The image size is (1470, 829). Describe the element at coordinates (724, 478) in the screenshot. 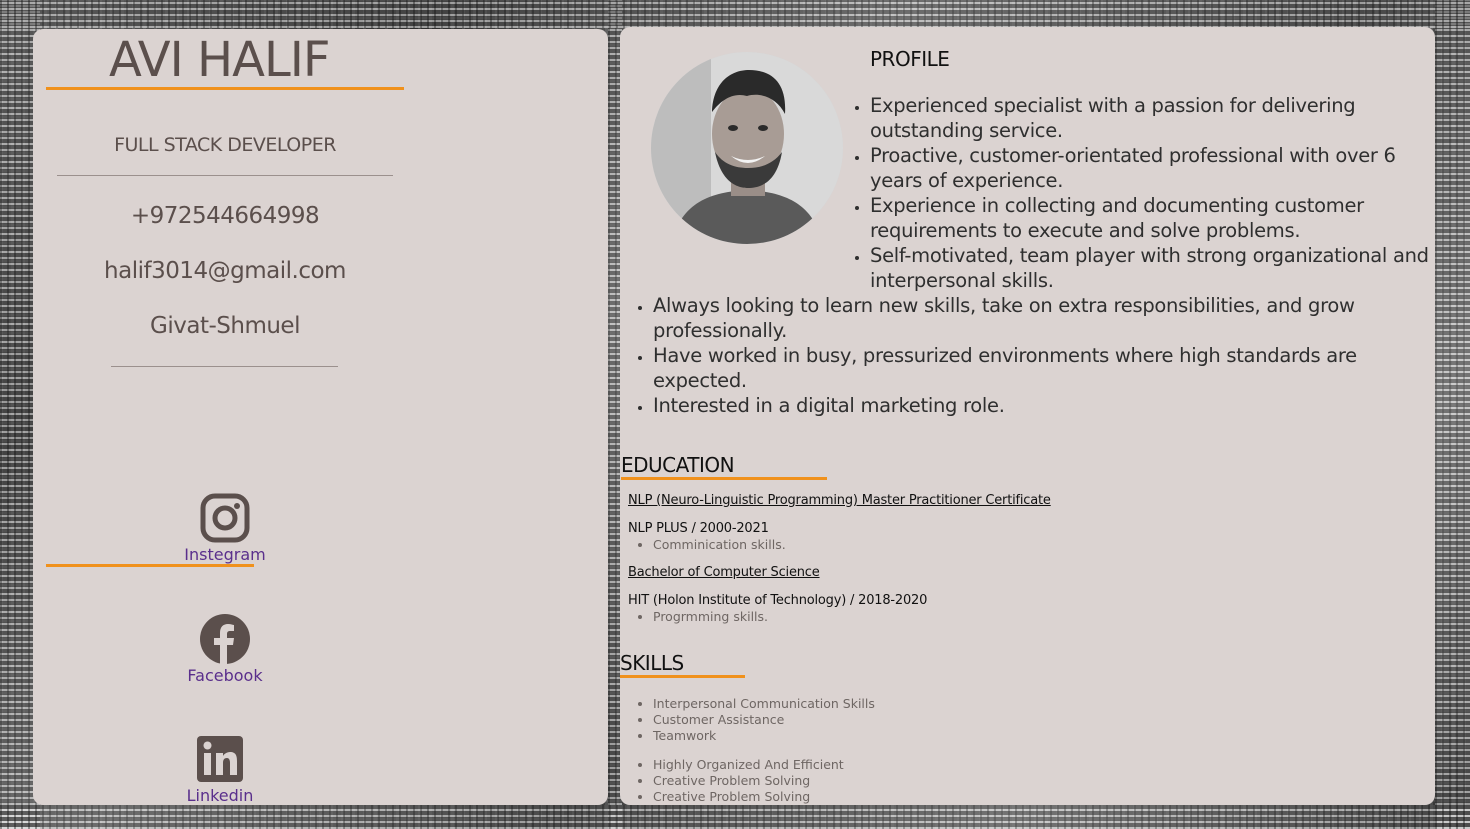

I see `education-underline` at that location.